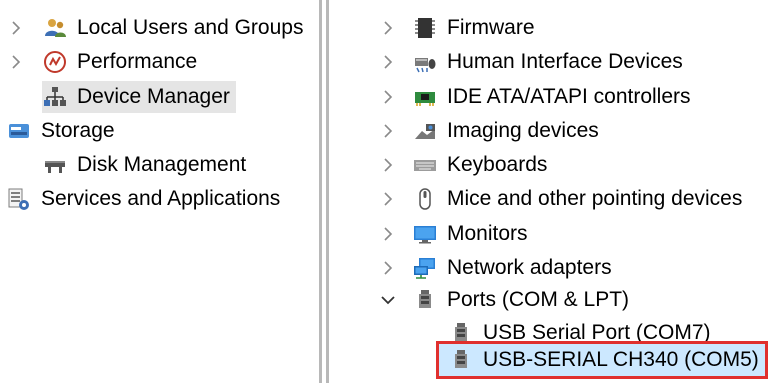 Image resolution: width=772 pixels, height=383 pixels. Describe the element at coordinates (425, 131) in the screenshot. I see `camera-icon` at that location.